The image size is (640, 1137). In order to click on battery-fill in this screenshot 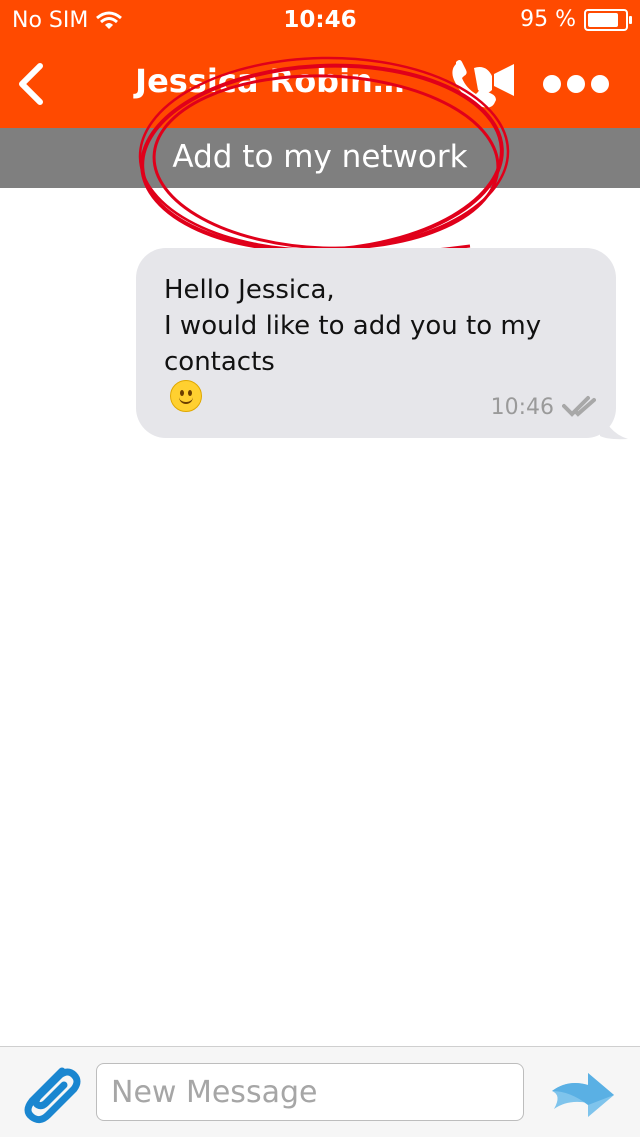, I will do `click(603, 19)`.